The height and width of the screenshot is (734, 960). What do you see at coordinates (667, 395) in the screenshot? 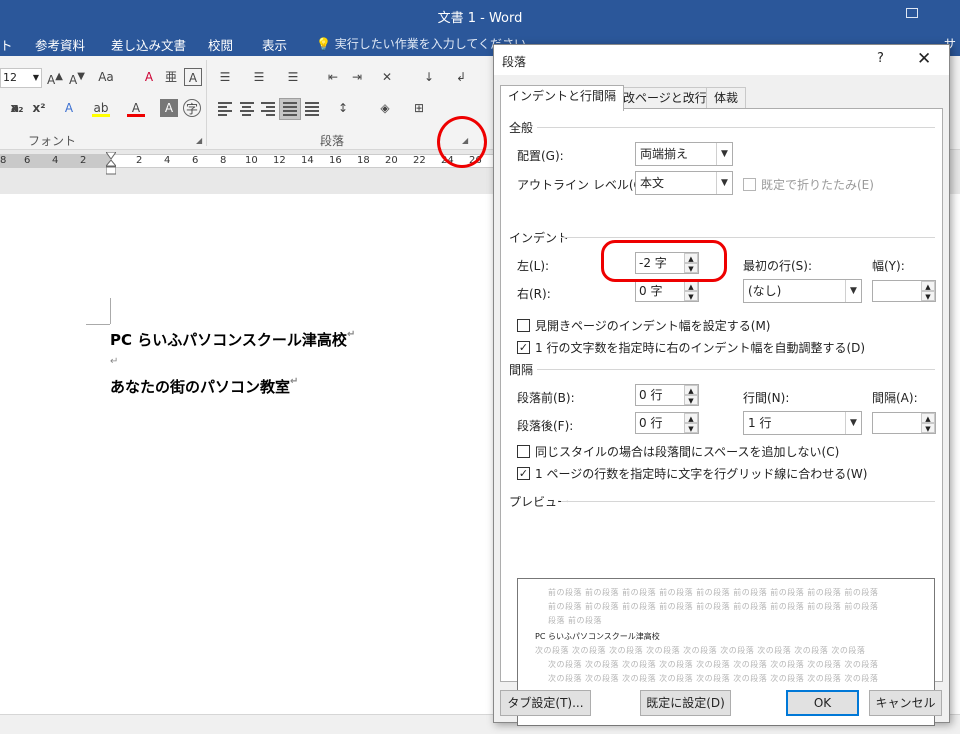
I see `space-before-input: 0 行 ▲ ▼` at bounding box center [667, 395].